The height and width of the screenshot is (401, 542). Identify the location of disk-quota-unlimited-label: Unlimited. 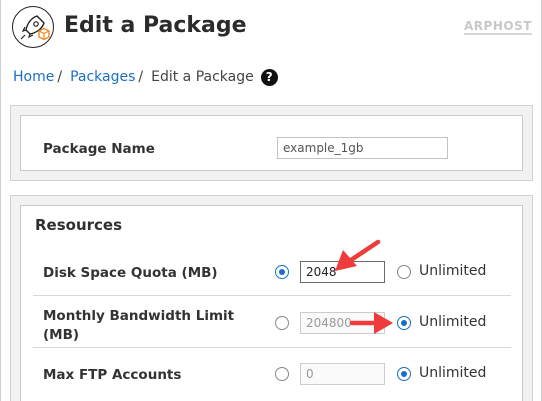
(452, 271).